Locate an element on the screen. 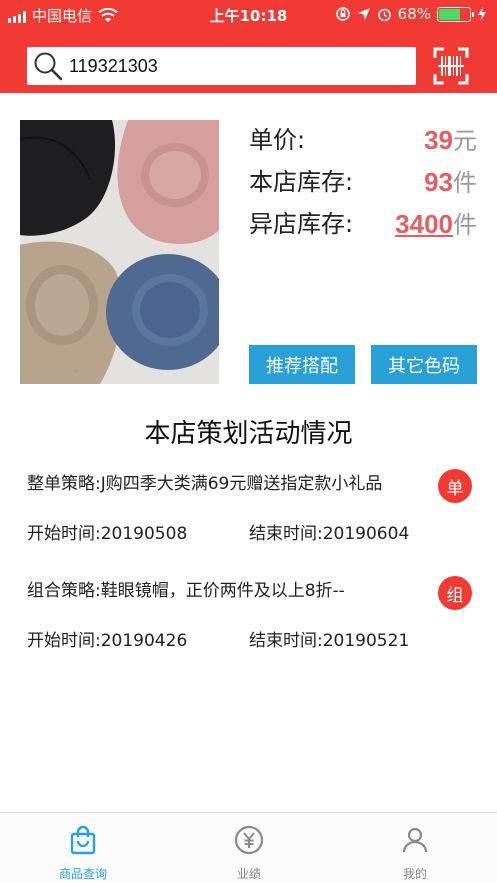 The image size is (497, 883). other-colors-button: 其它色码 is located at coordinates (424, 364).